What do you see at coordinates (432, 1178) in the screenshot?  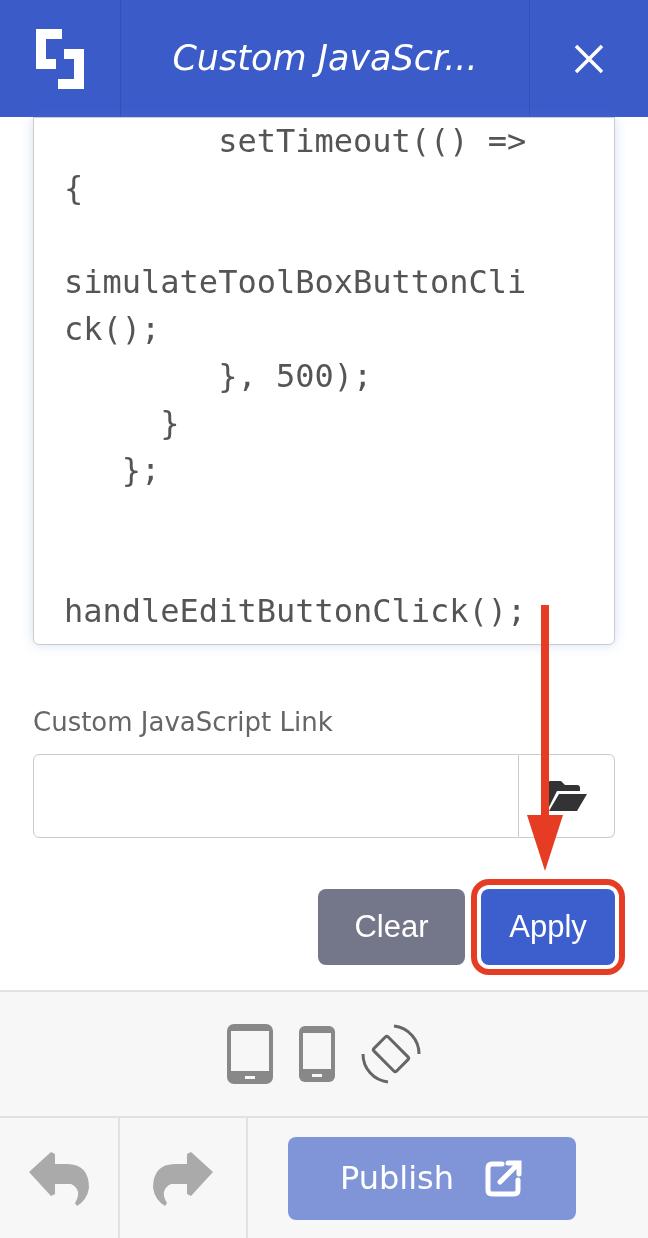 I see `publish-button: Publish` at bounding box center [432, 1178].